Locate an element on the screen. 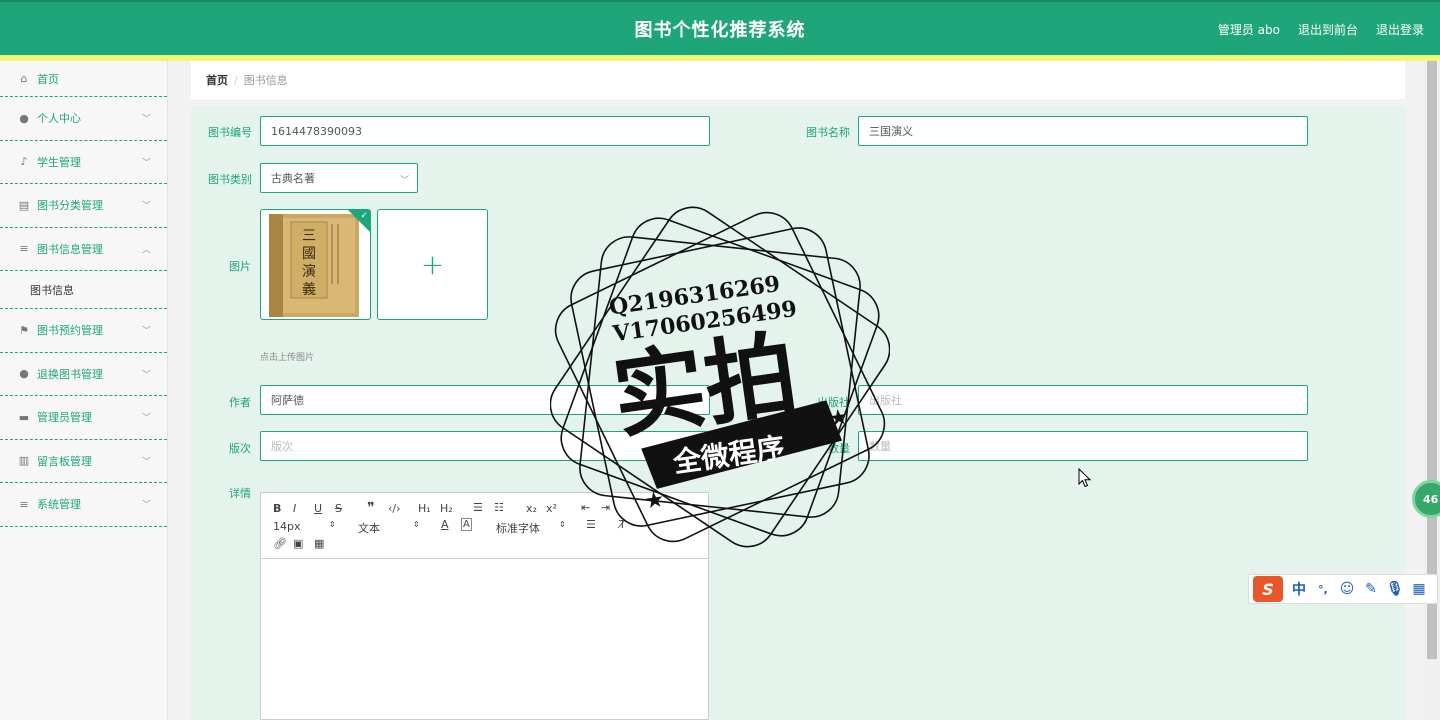  video-icon: ▦ is located at coordinates (319, 543).